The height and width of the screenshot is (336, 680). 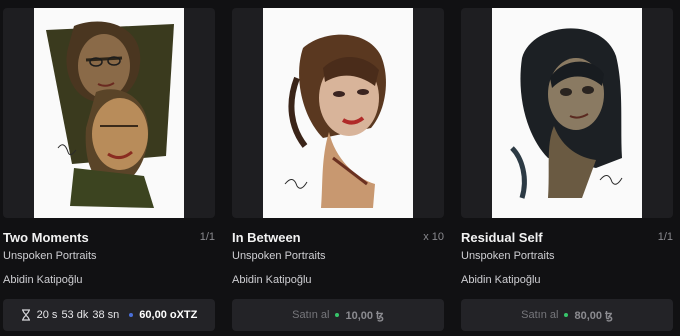 What do you see at coordinates (502, 237) in the screenshot?
I see `artwork-title: Residual Self` at bounding box center [502, 237].